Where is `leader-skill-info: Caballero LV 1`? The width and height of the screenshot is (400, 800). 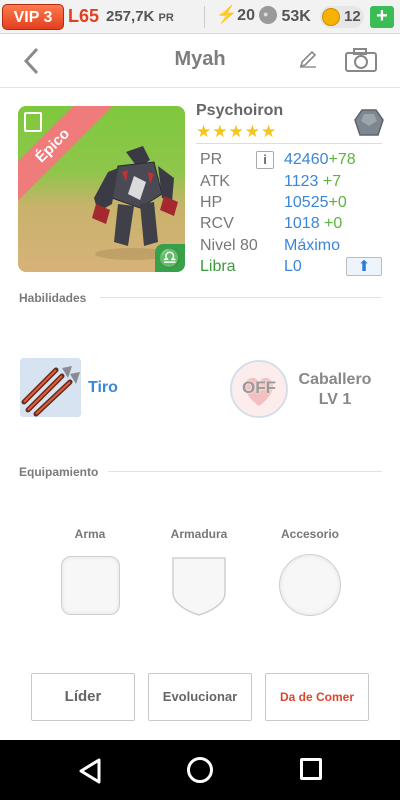
leader-skill-info: Caballero LV 1 is located at coordinates (335, 390).